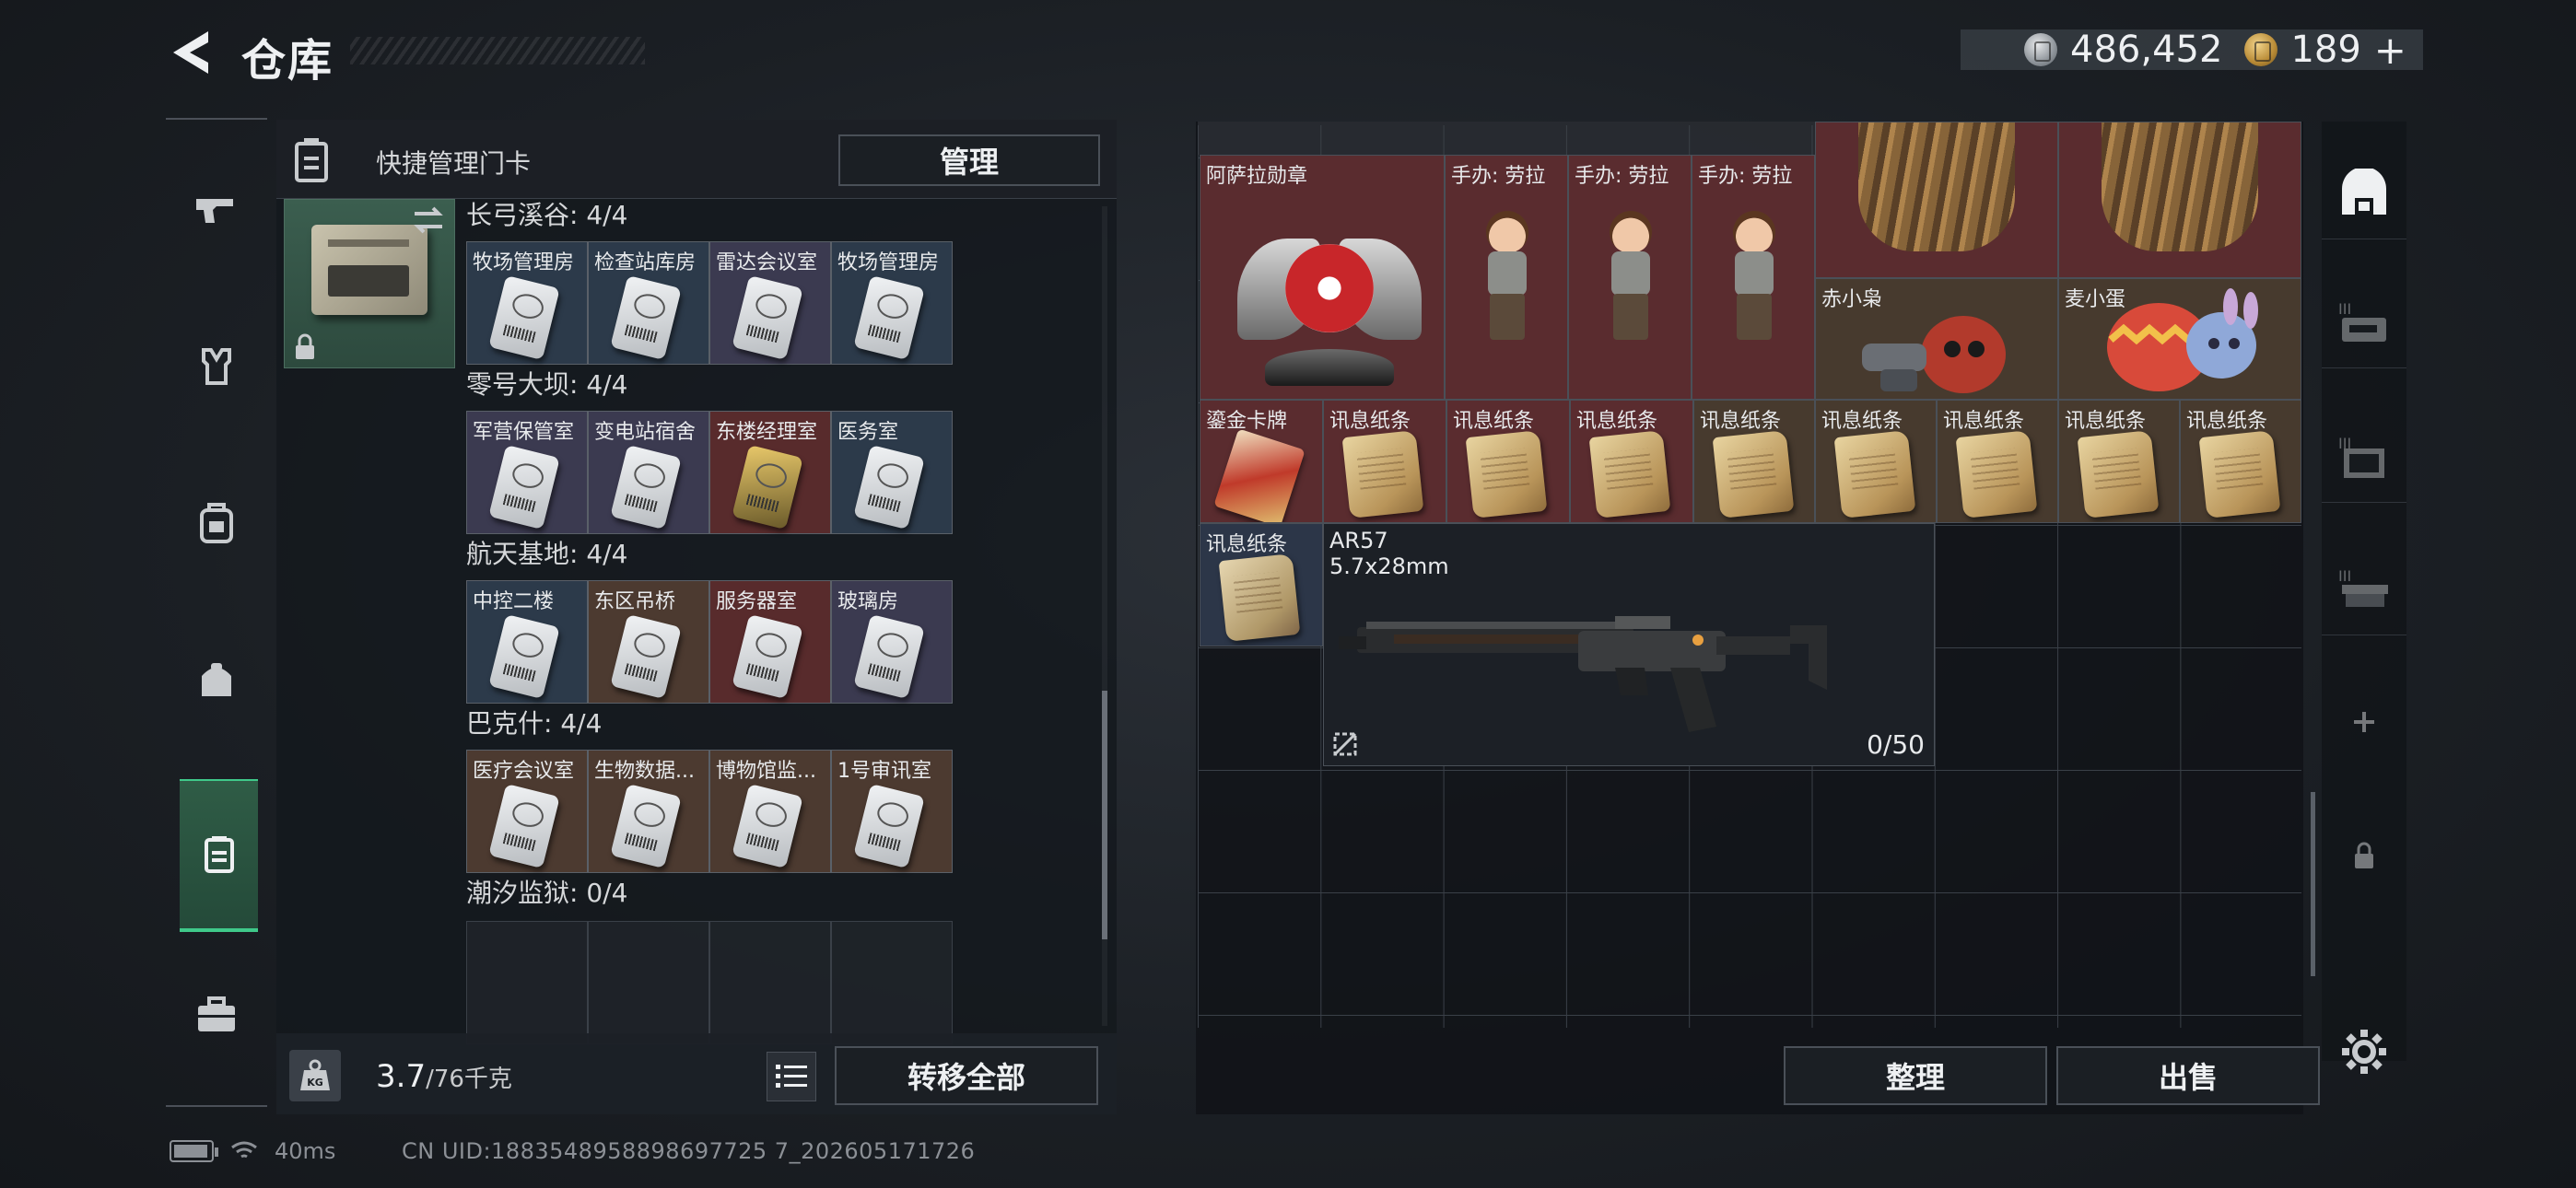 Image resolution: width=2576 pixels, height=1188 pixels. I want to click on keycard-item: 医务室, so click(892, 473).